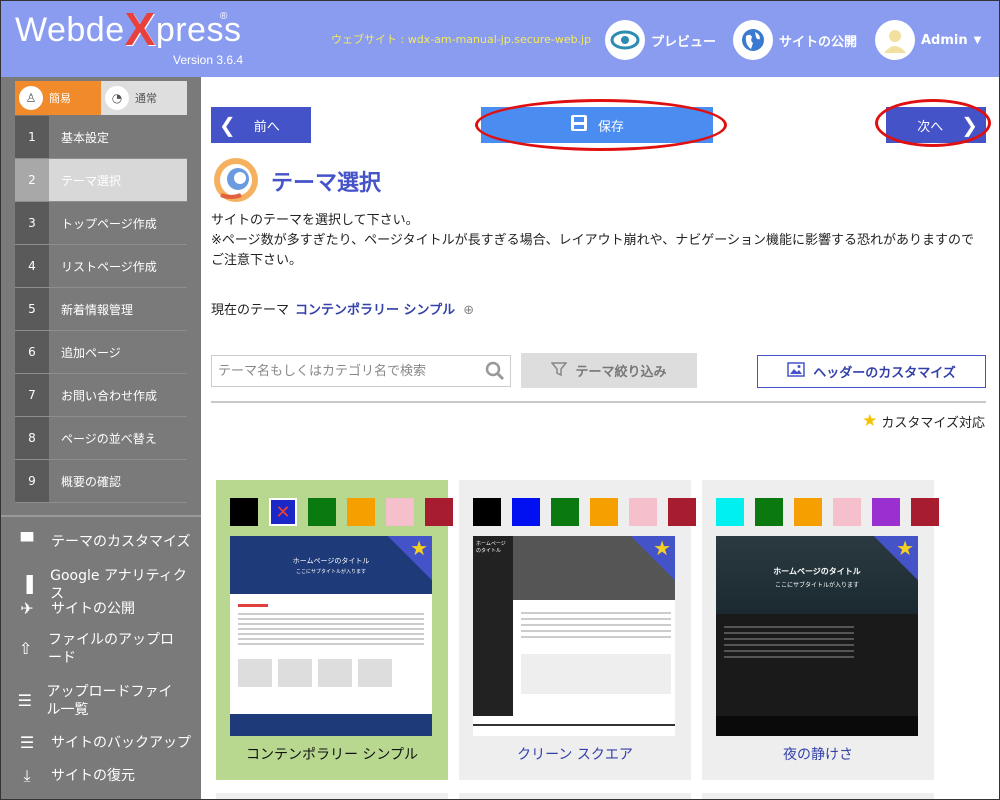  Describe the element at coordinates (579, 125) in the screenshot. I see `floppy-disk-icon` at that location.